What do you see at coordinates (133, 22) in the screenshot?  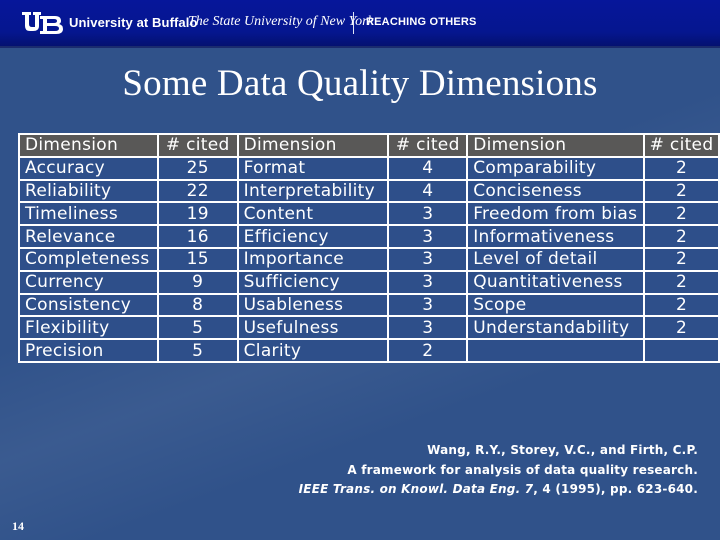 I see `university-name: University at Buffalo` at bounding box center [133, 22].